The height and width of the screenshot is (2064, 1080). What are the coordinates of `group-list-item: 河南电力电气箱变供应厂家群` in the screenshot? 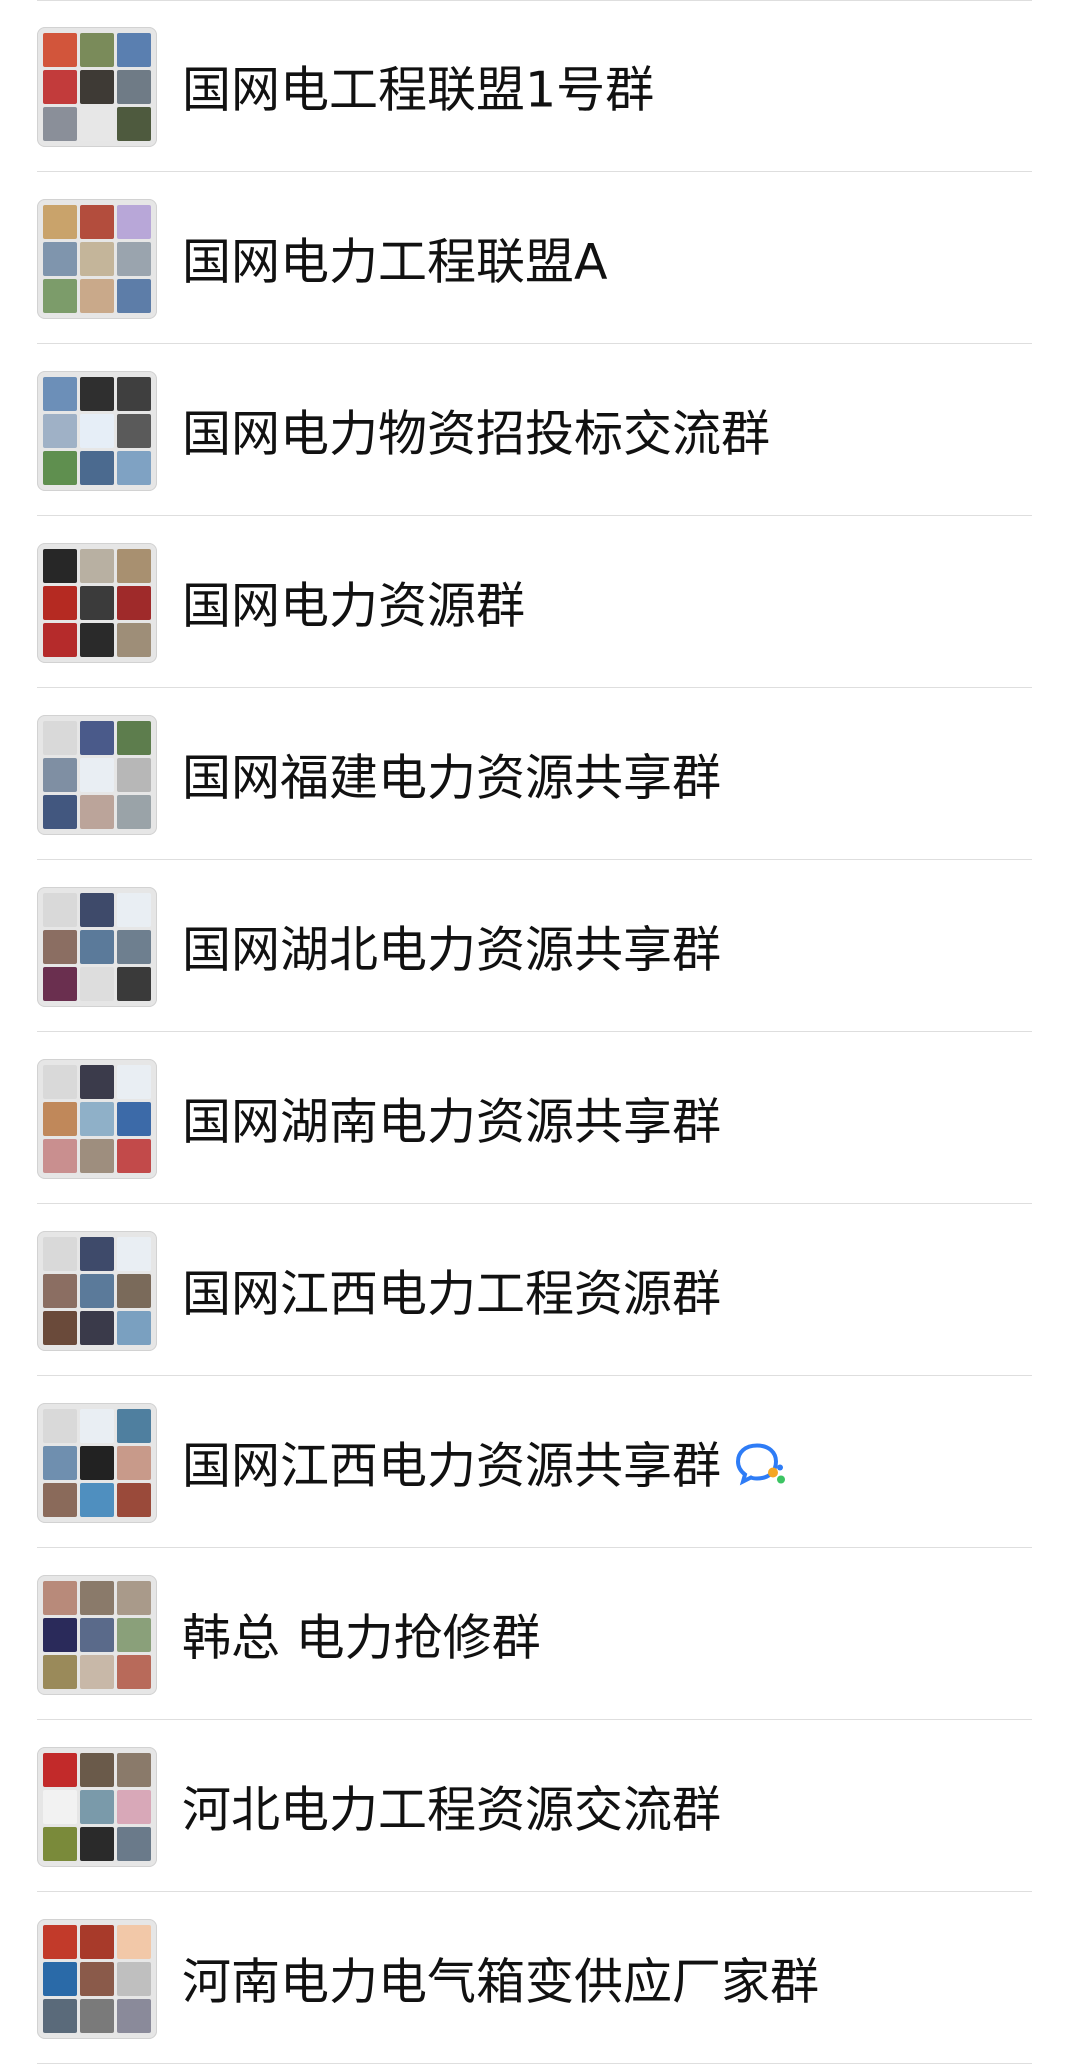 It's located at (540, 1978).